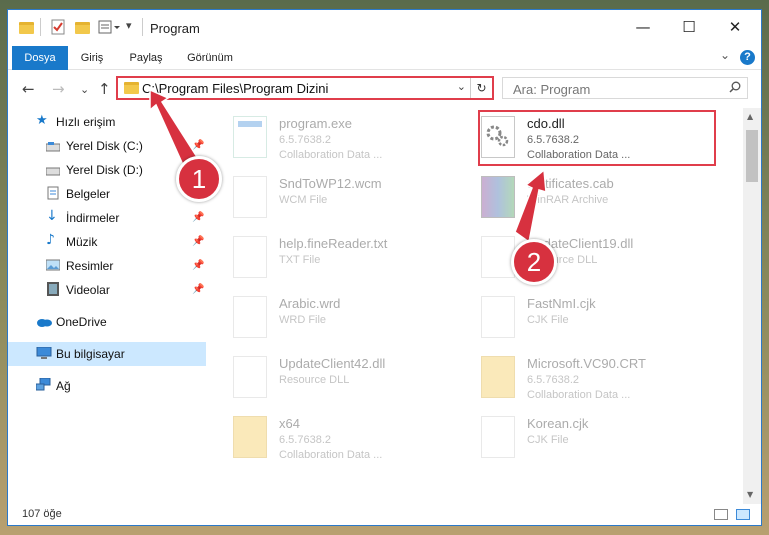 The width and height of the screenshot is (769, 535). I want to click on highlight-box, so click(597, 138).